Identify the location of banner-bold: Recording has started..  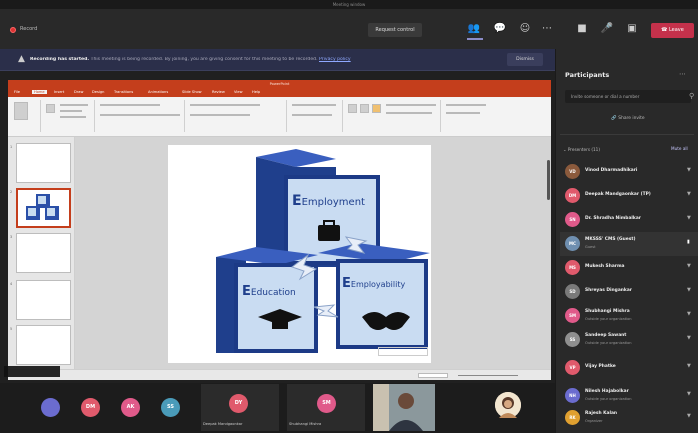
(60, 59).